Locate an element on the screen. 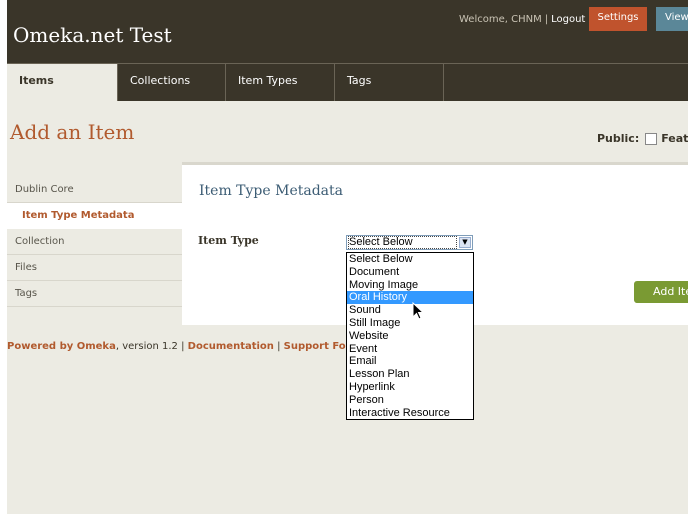  main-nav: Items Collections Item Types Tags is located at coordinates (347, 82).